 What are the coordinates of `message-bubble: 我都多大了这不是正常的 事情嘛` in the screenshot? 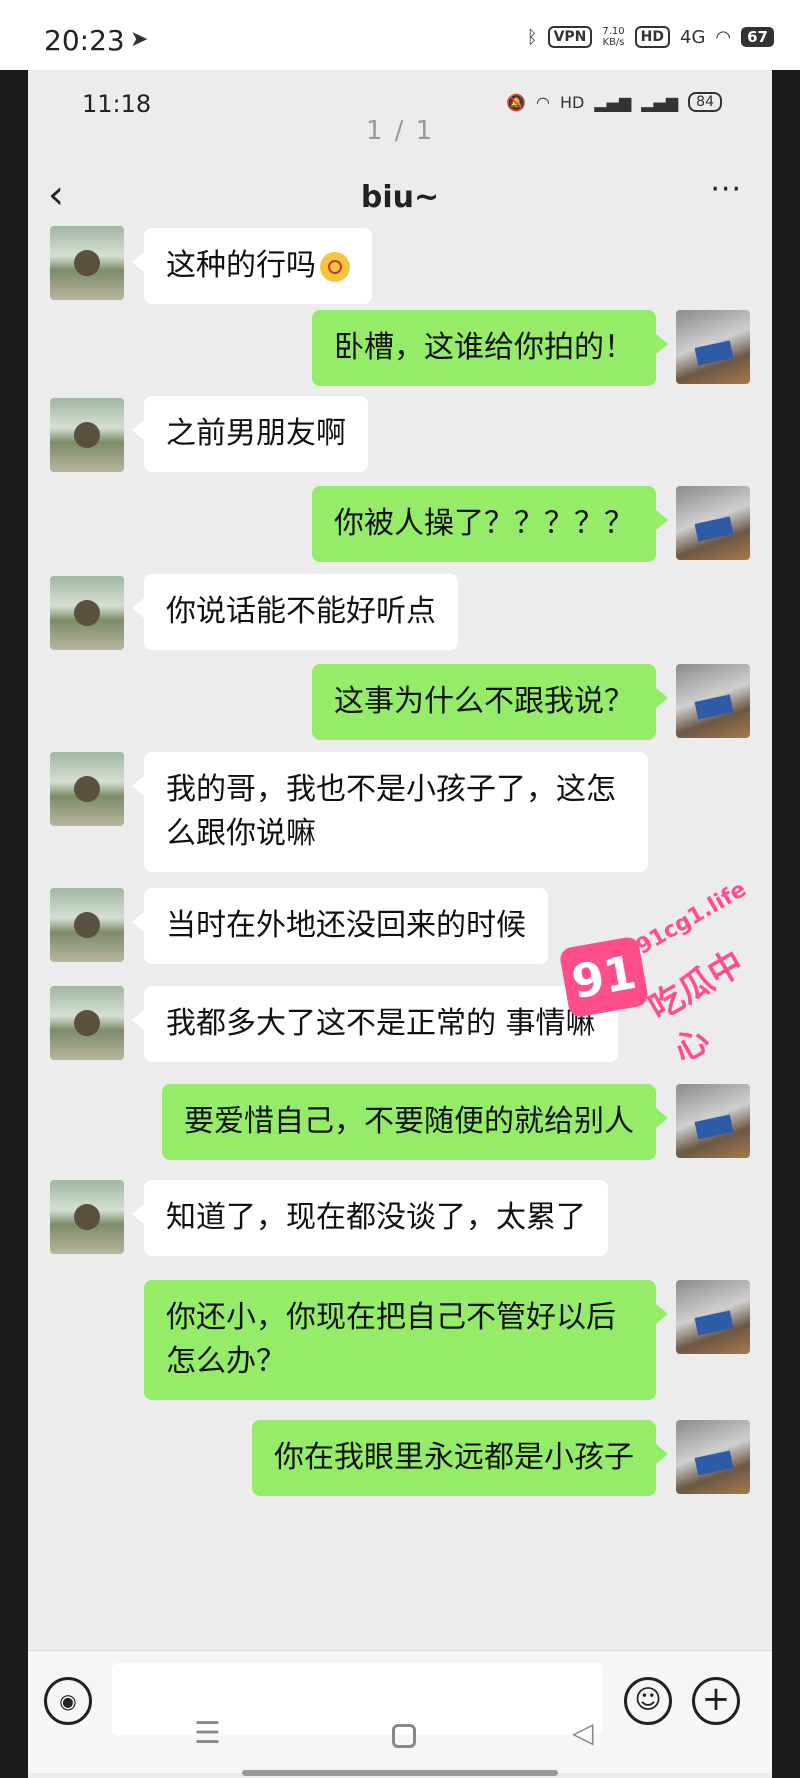 It's located at (375, 1024).